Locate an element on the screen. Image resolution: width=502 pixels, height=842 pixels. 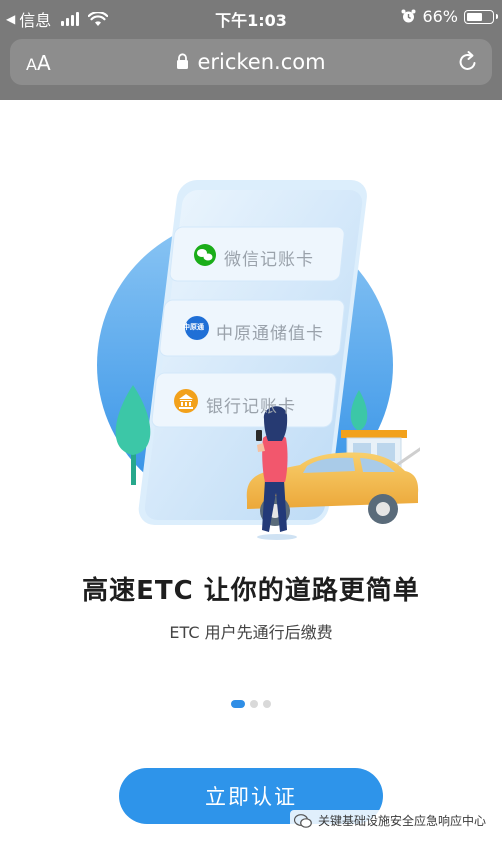
page-headline: 高速ETC 让你的道路更简单 is located at coordinates (251, 591).